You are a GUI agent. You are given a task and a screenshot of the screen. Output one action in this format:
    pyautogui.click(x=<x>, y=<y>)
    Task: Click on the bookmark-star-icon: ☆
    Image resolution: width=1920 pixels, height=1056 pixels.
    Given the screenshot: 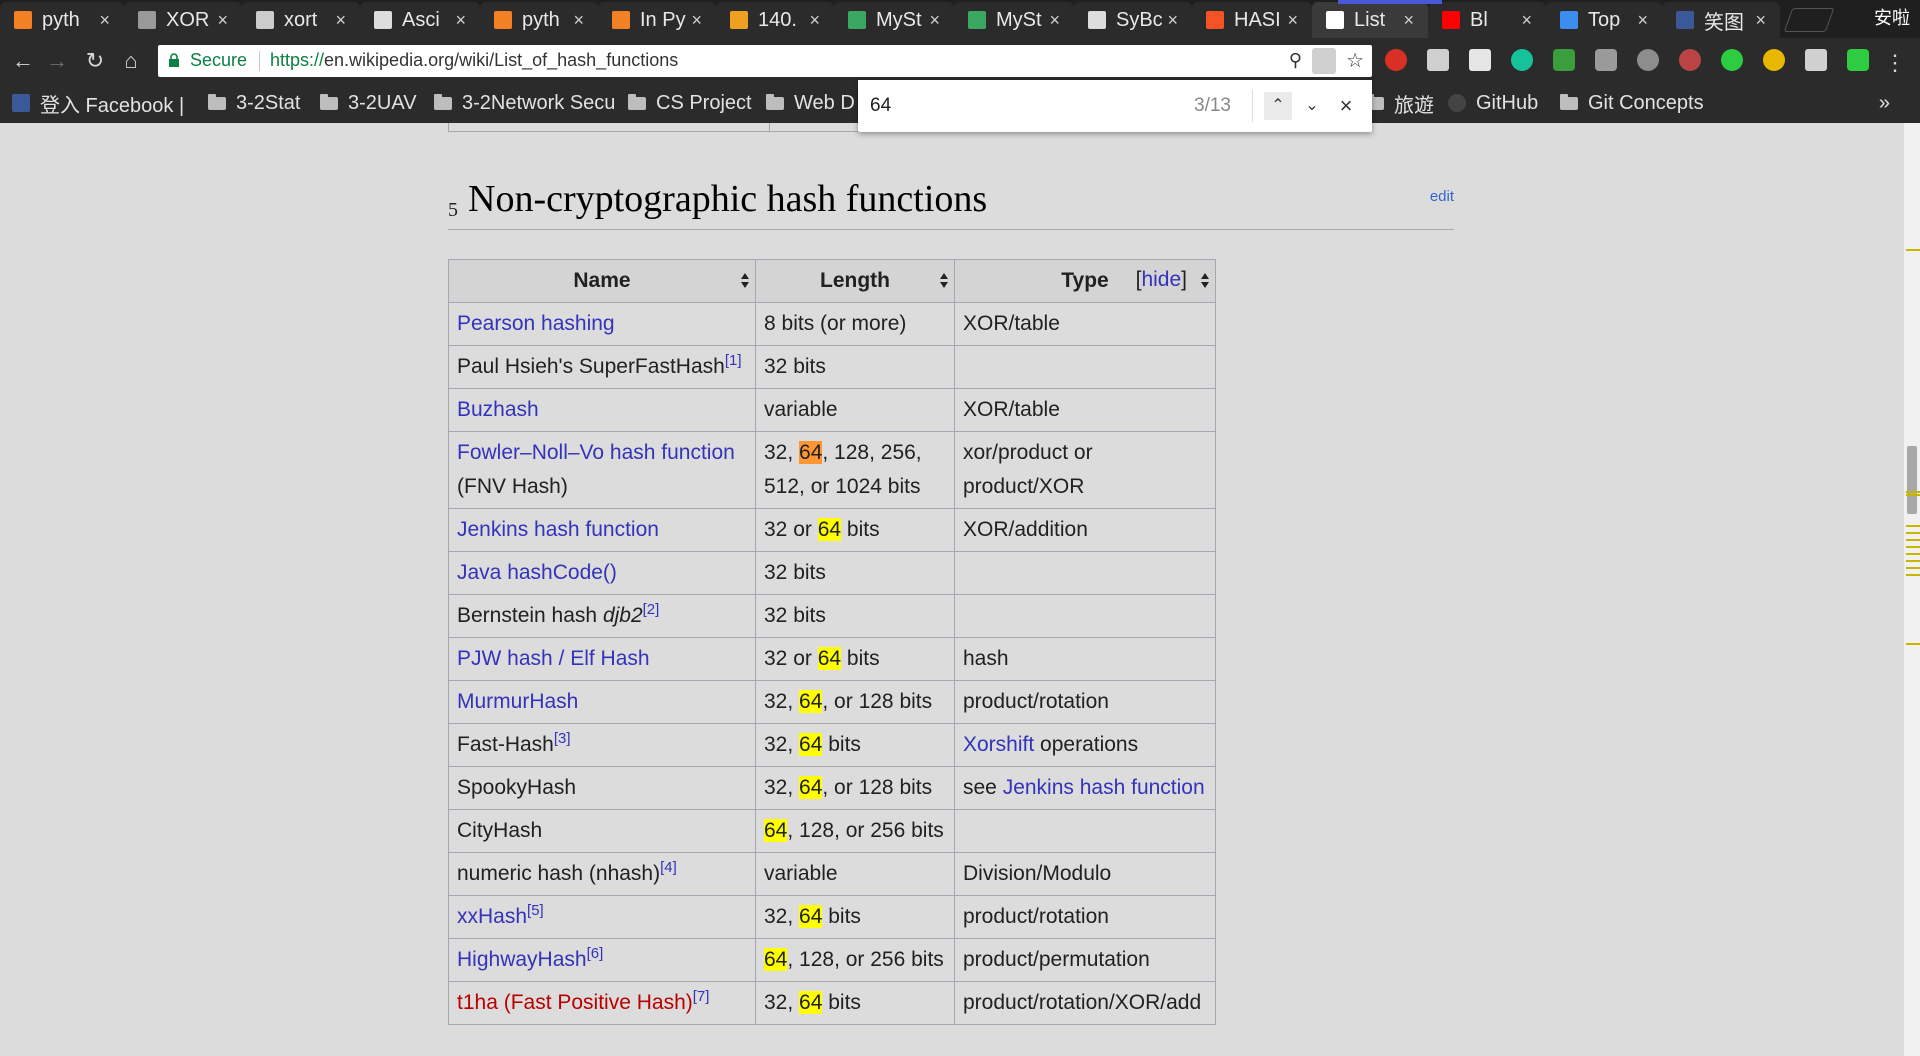 What is the action you would take?
    pyautogui.click(x=1355, y=60)
    